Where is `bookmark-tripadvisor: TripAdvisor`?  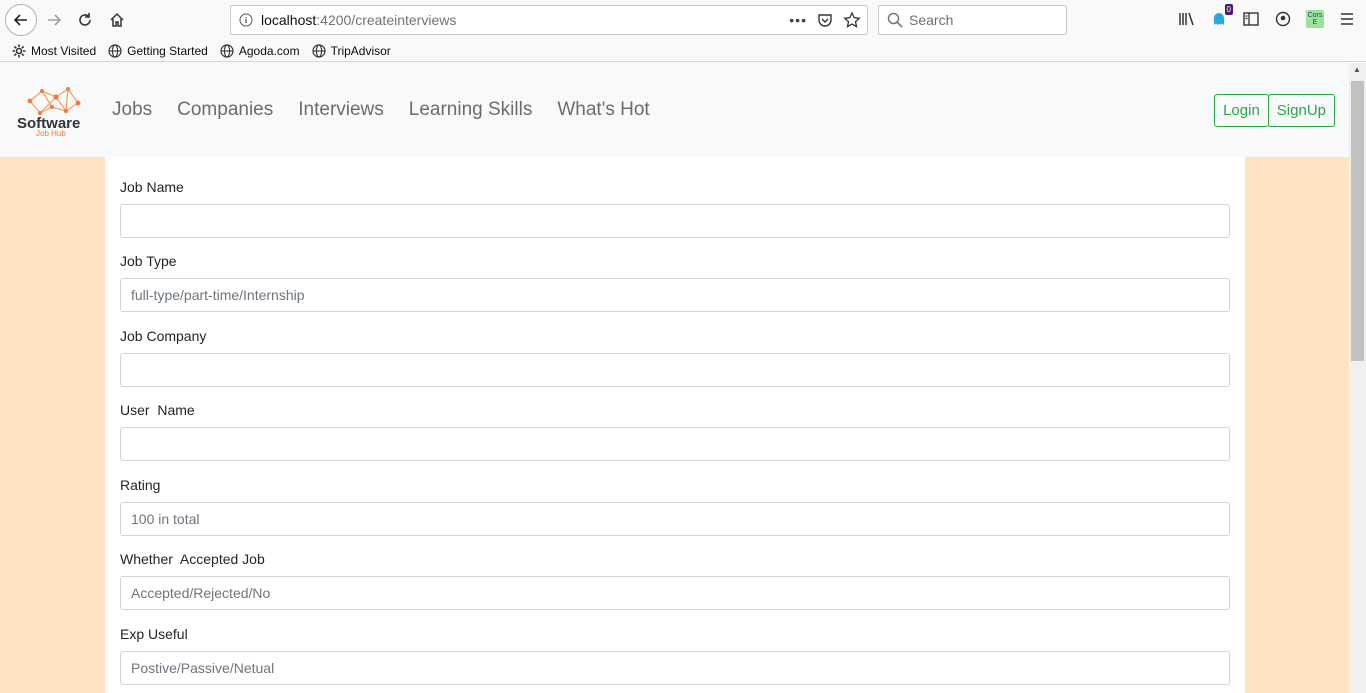 bookmark-tripadvisor: TripAdvisor is located at coordinates (351, 50).